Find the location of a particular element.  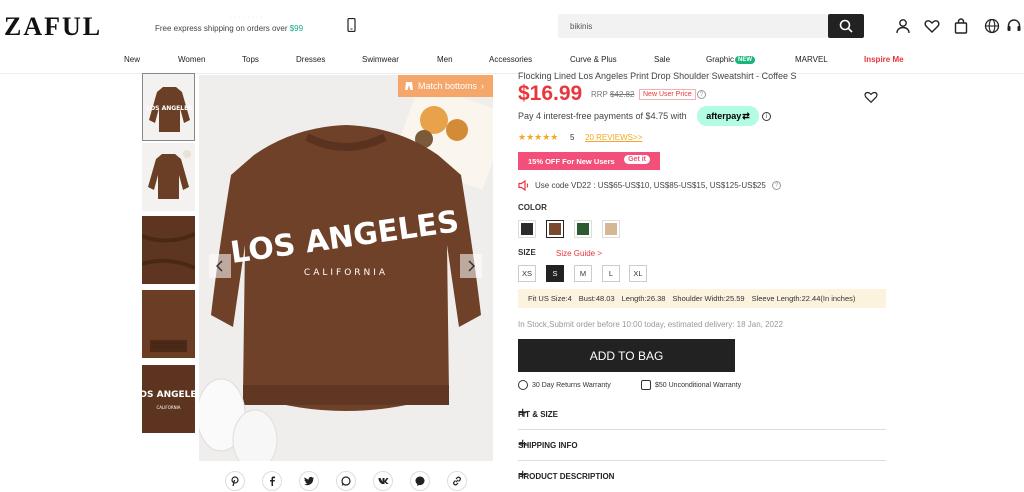

thumbnail-1: LOS ANGELES is located at coordinates (168, 107).